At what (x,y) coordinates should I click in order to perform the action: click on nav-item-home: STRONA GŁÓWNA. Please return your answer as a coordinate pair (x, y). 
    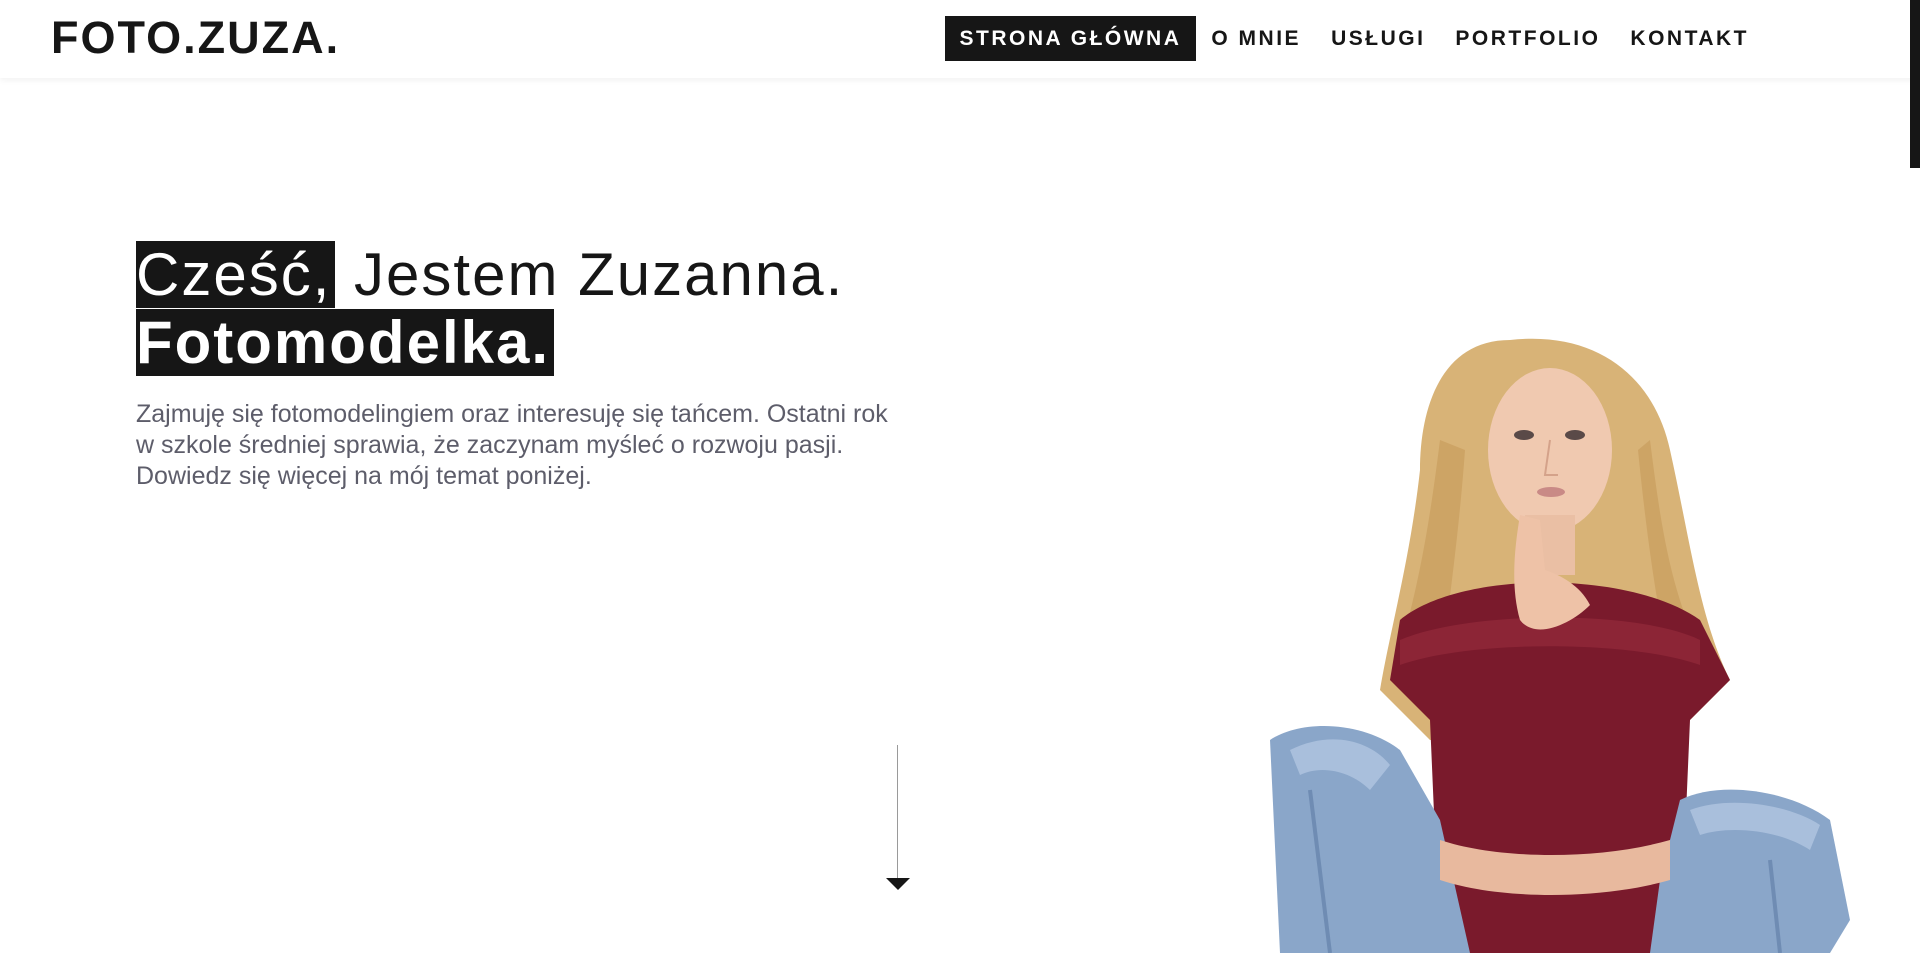
    Looking at the image, I should click on (1070, 38).